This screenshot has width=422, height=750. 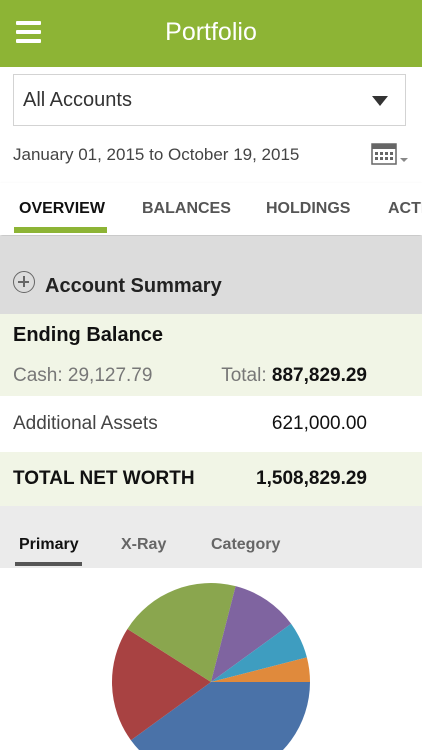 What do you see at coordinates (186, 209) in the screenshot?
I see `tab-balances: BALANCES` at bounding box center [186, 209].